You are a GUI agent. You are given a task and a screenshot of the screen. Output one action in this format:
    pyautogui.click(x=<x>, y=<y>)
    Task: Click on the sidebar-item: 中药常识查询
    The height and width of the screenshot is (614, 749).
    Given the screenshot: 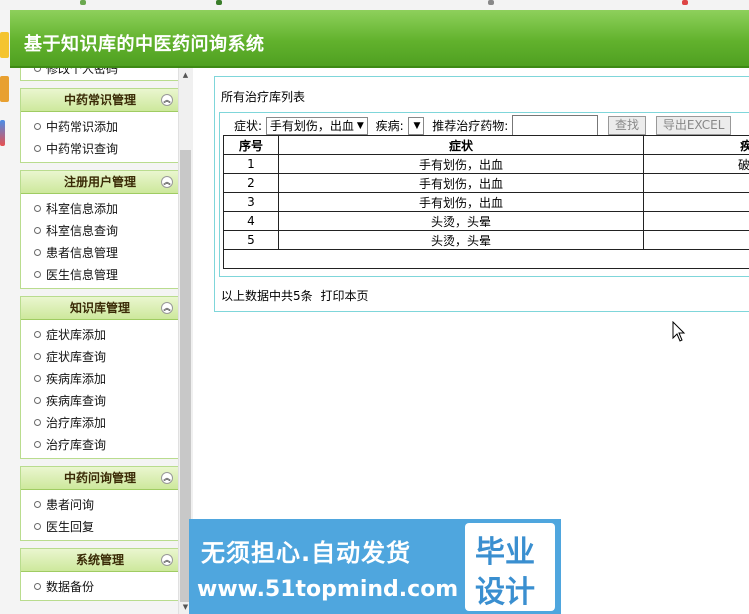 What is the action you would take?
    pyautogui.click(x=99, y=149)
    